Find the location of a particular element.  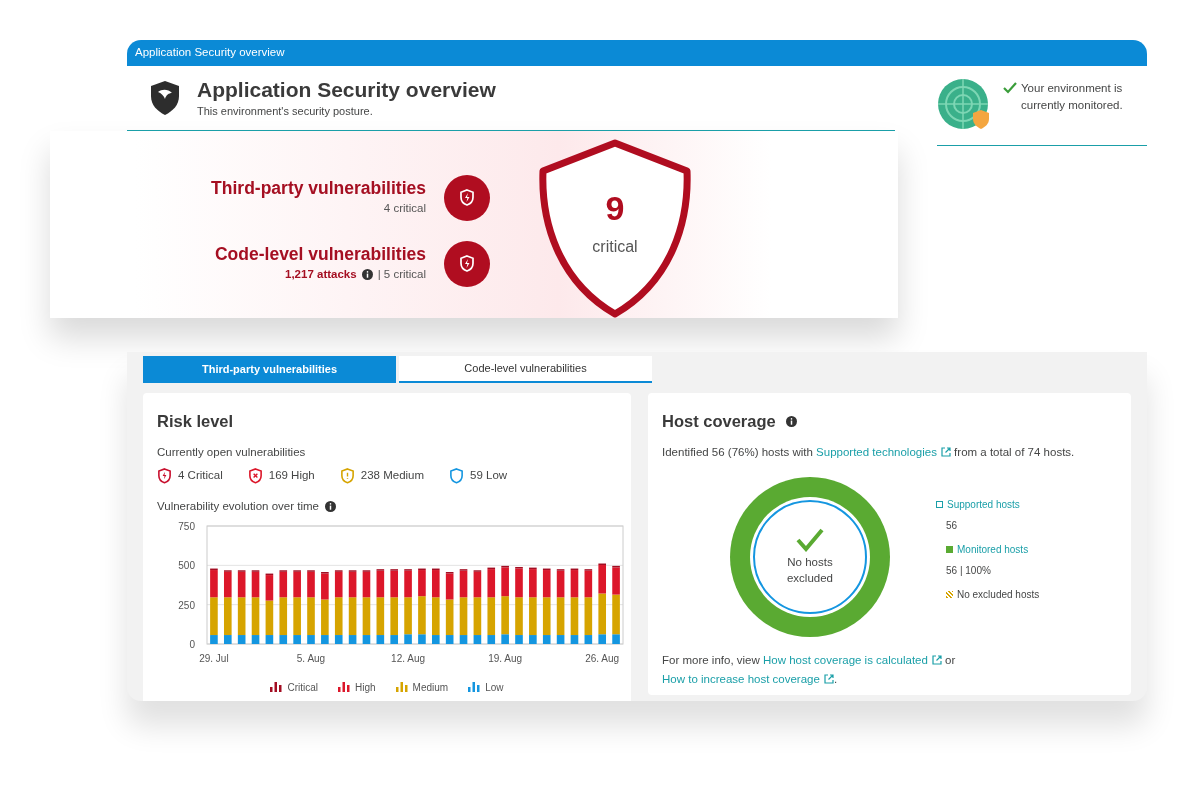

radar-shield-icon is located at coordinates (964, 105).